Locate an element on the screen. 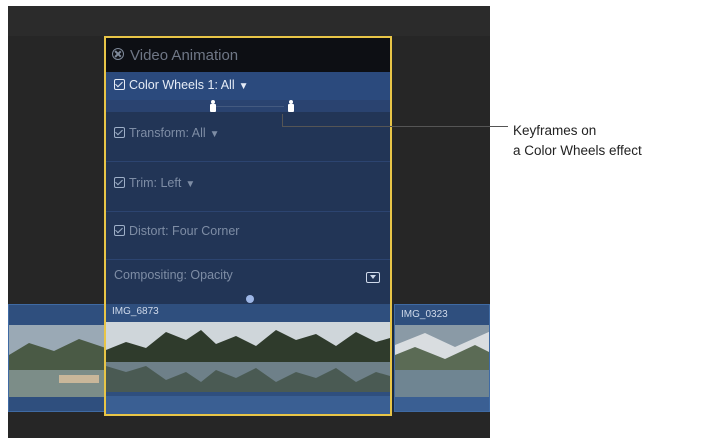 The width and height of the screenshot is (707, 438). timeline-top-bar is located at coordinates (249, 21).